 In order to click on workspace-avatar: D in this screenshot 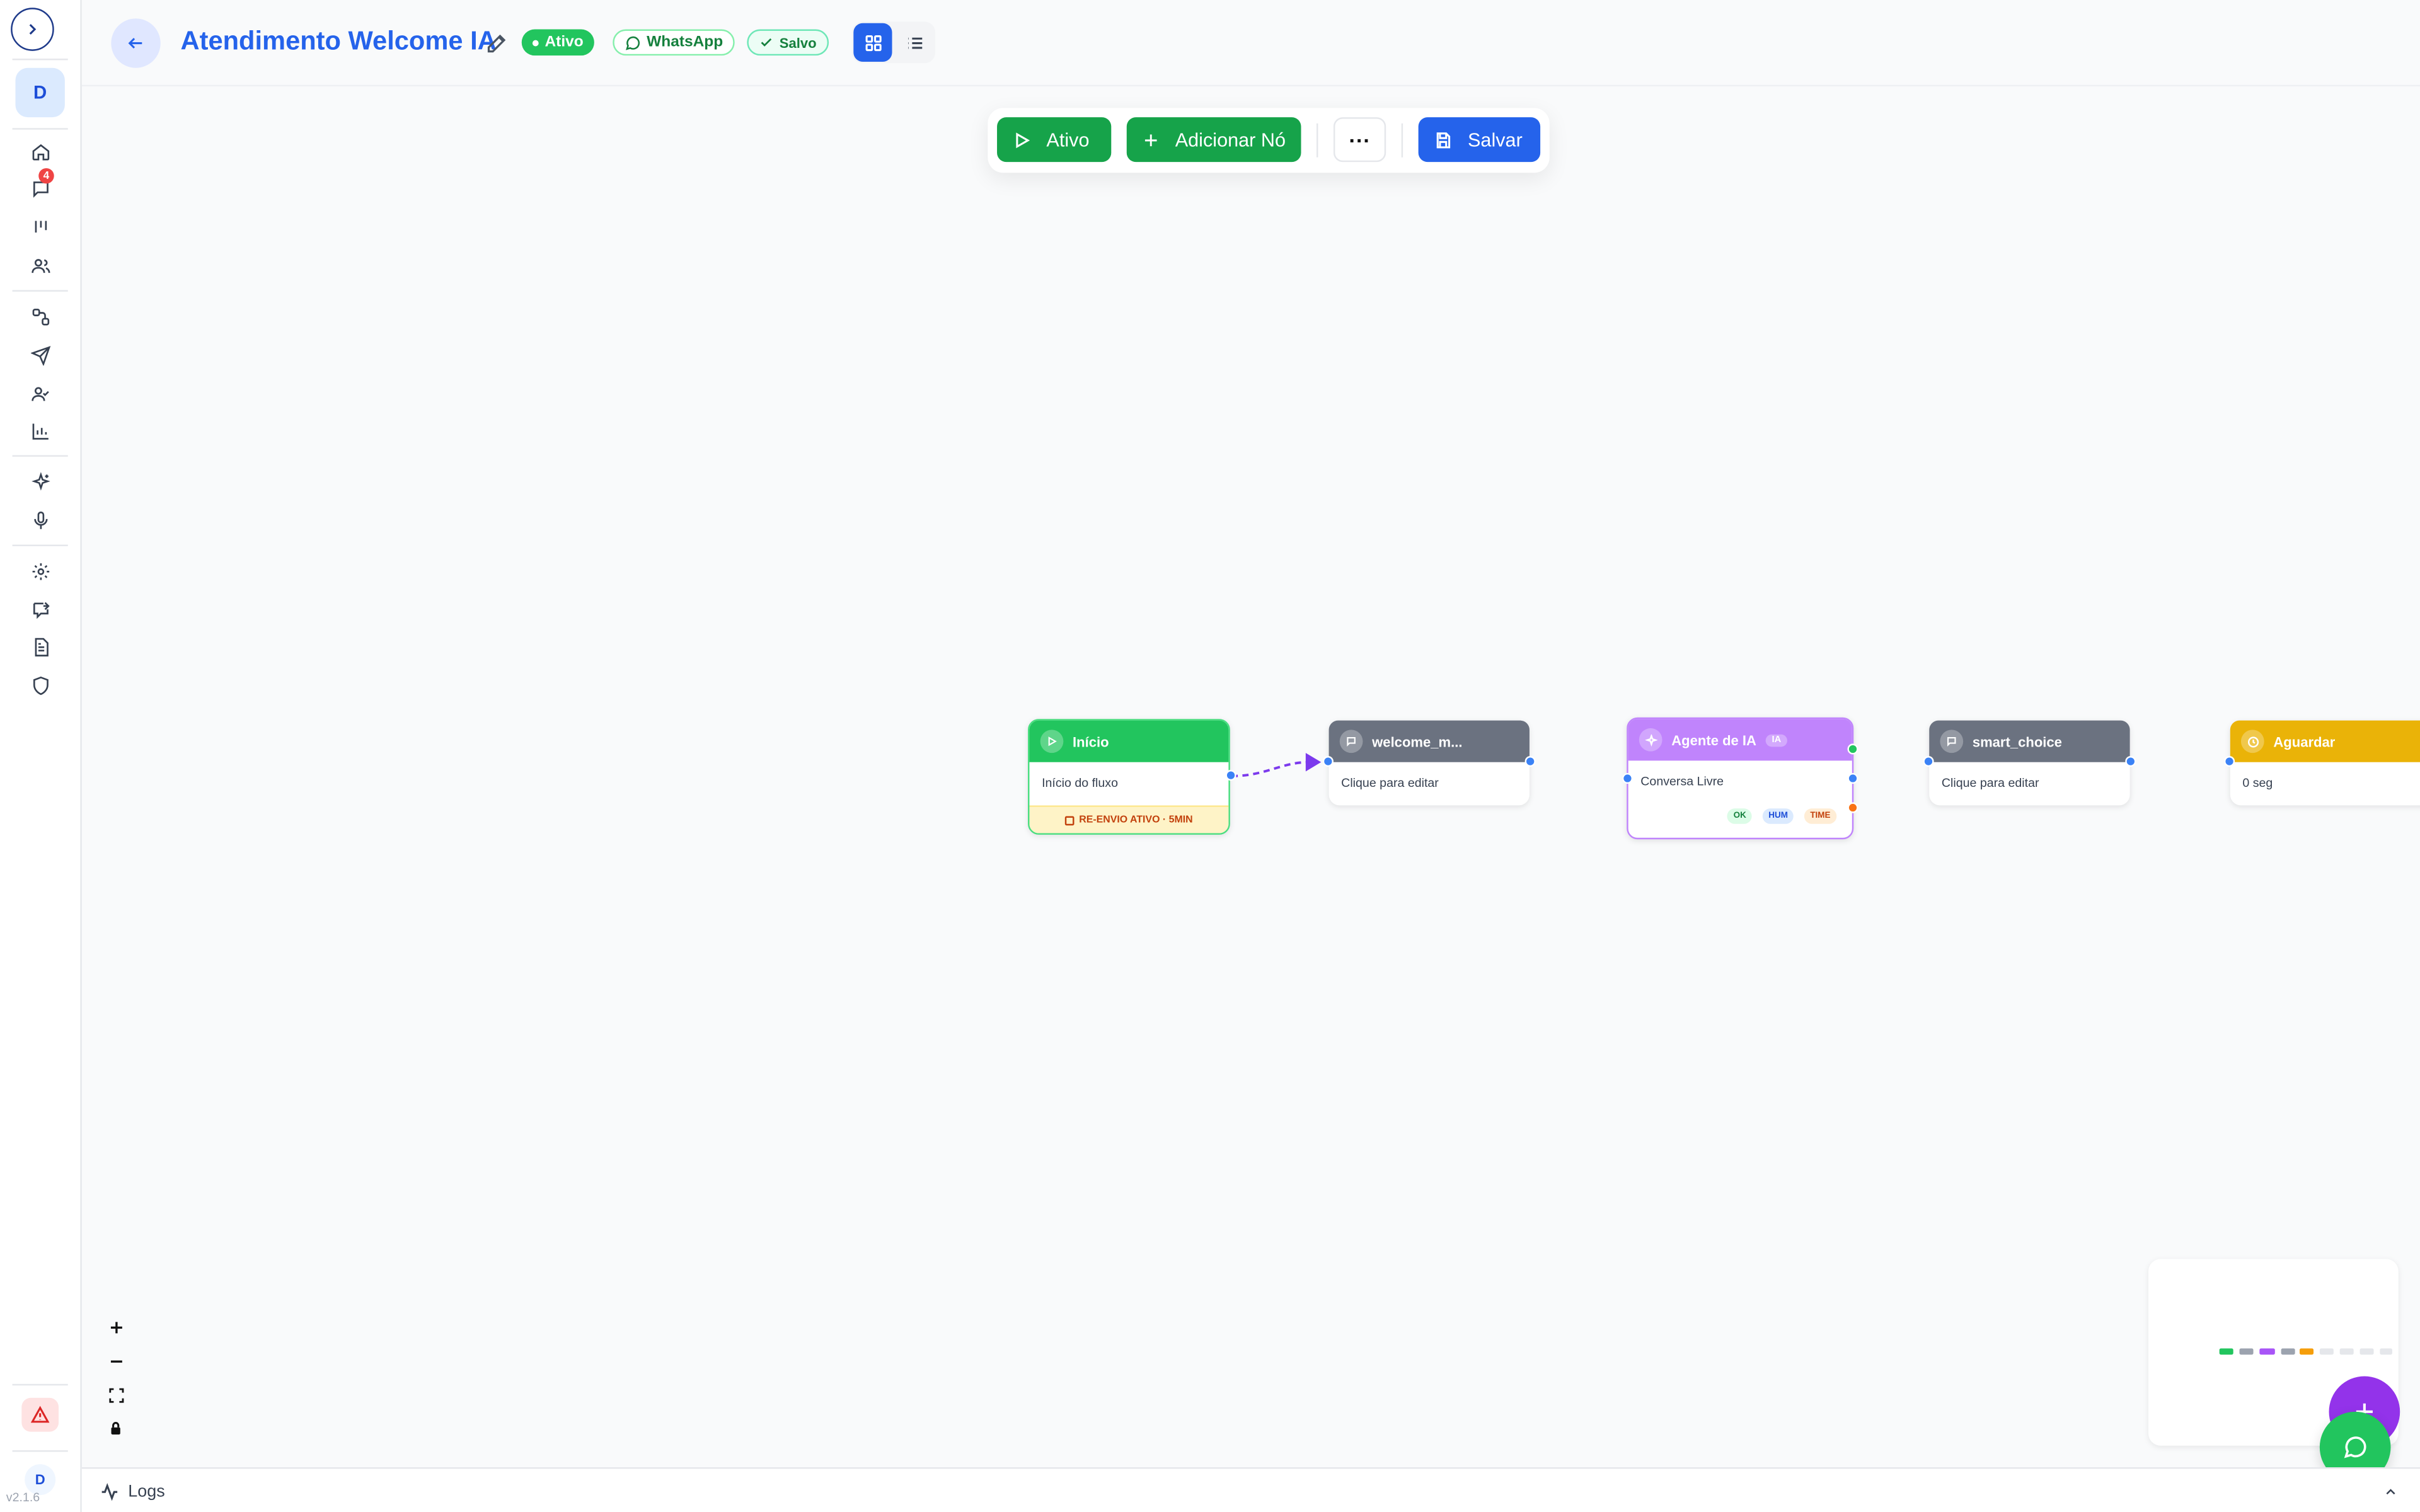, I will do `click(40, 92)`.